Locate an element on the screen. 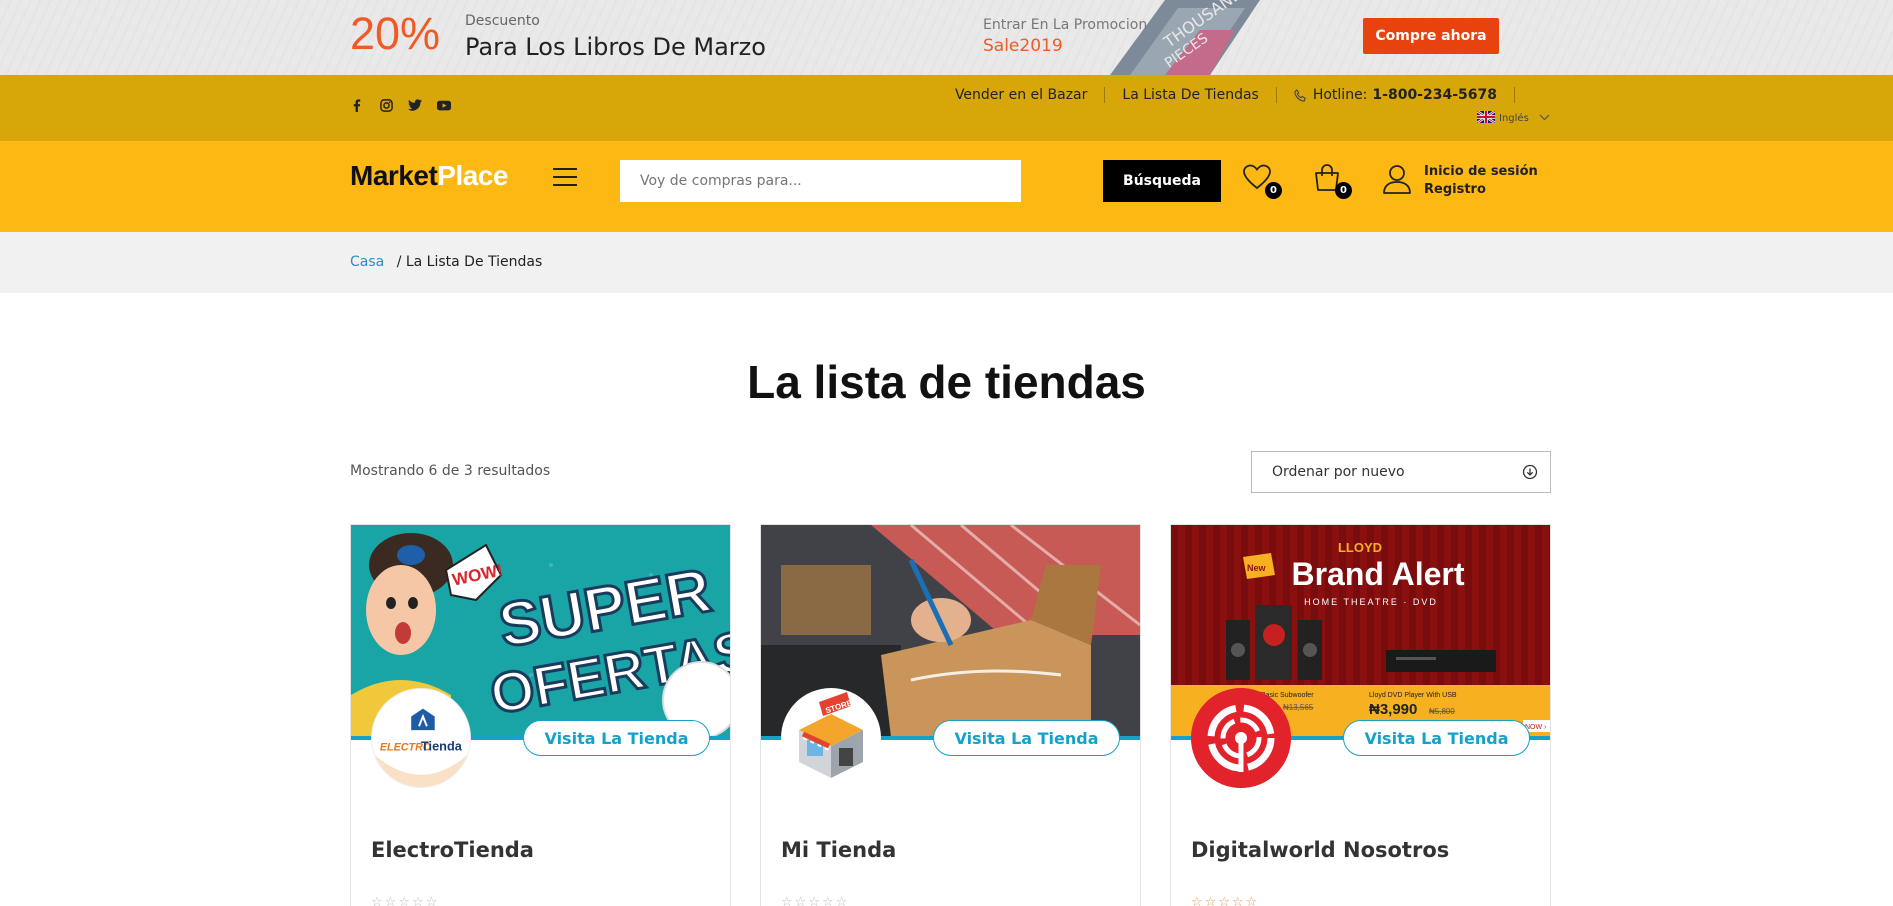 The width and height of the screenshot is (1893, 906). breadcrumb-current: / La Lista De Tiendas is located at coordinates (469, 262).